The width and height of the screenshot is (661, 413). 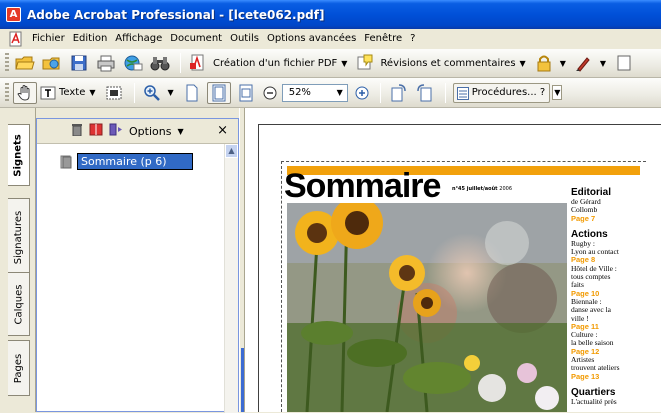 I want to click on search-button, so click(x=160, y=63).